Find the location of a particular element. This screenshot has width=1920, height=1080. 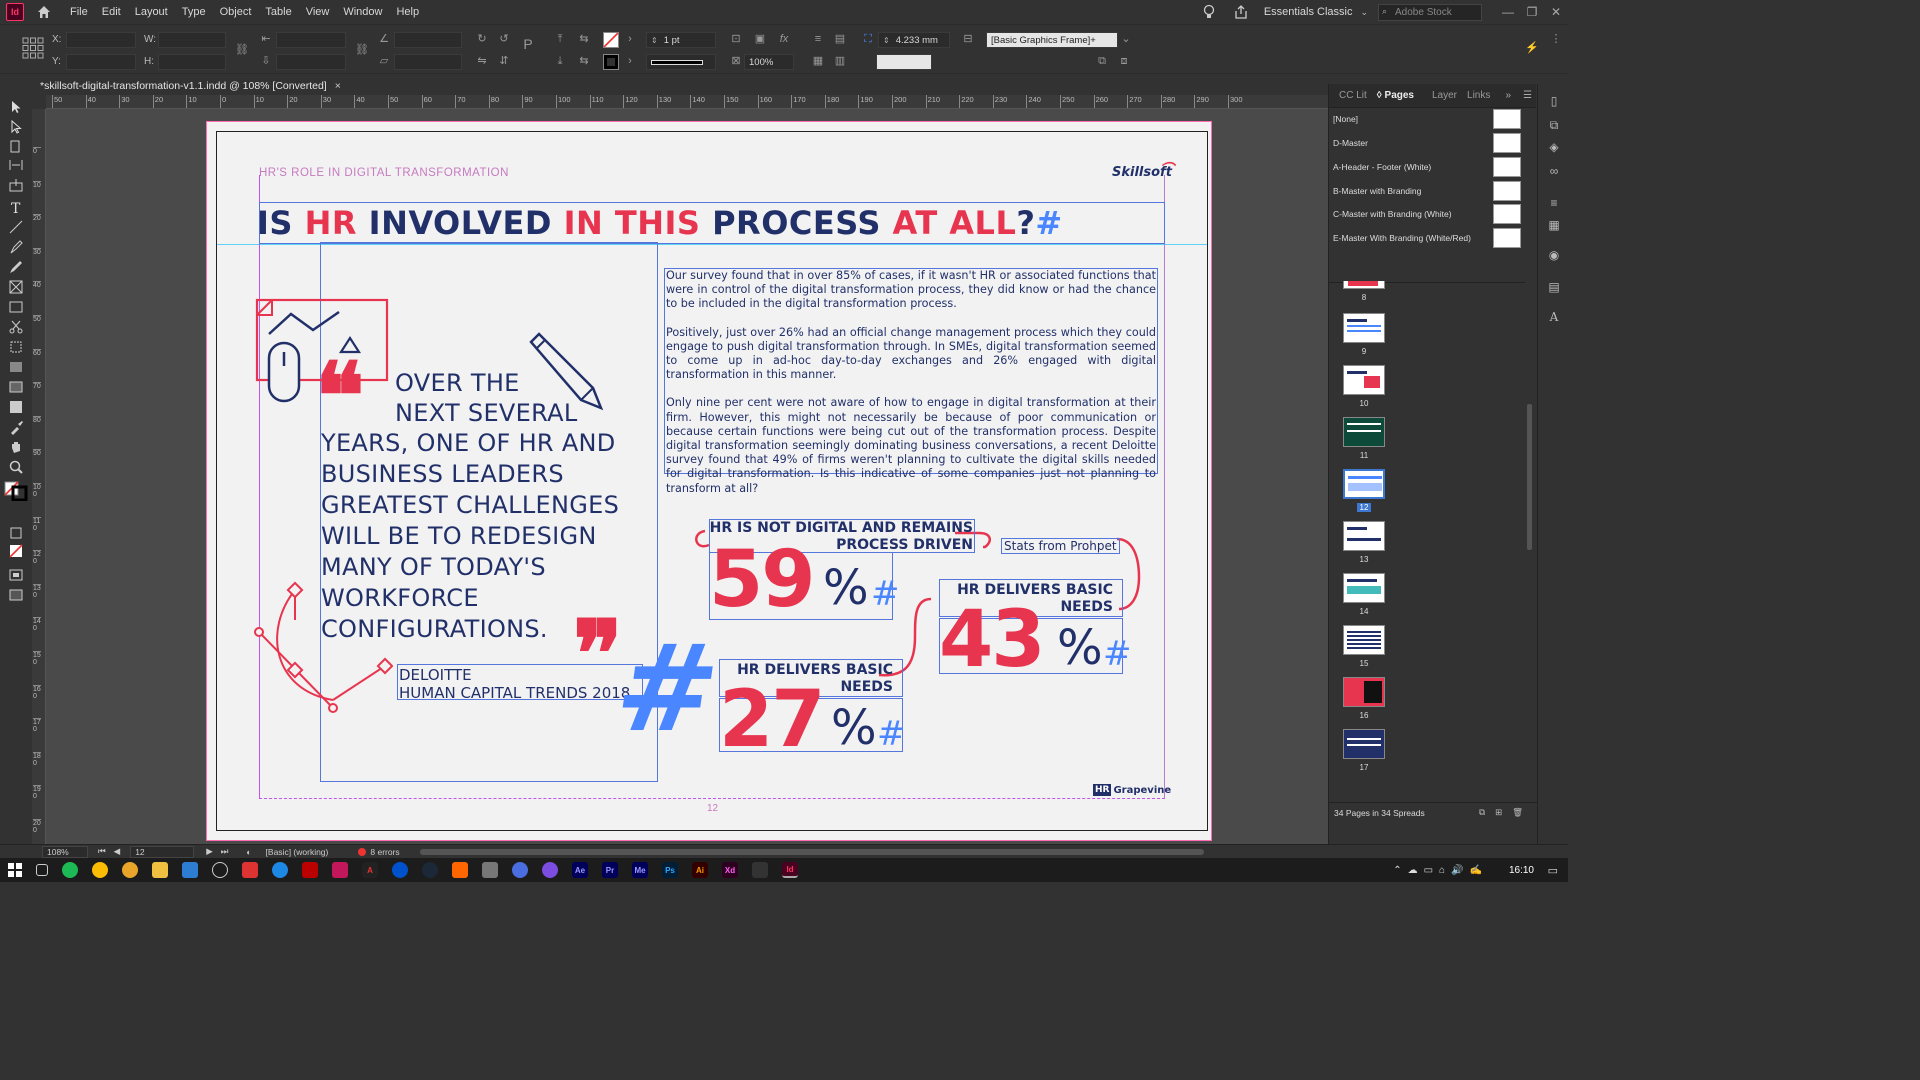

chrome-canary-icon is located at coordinates (130, 870).